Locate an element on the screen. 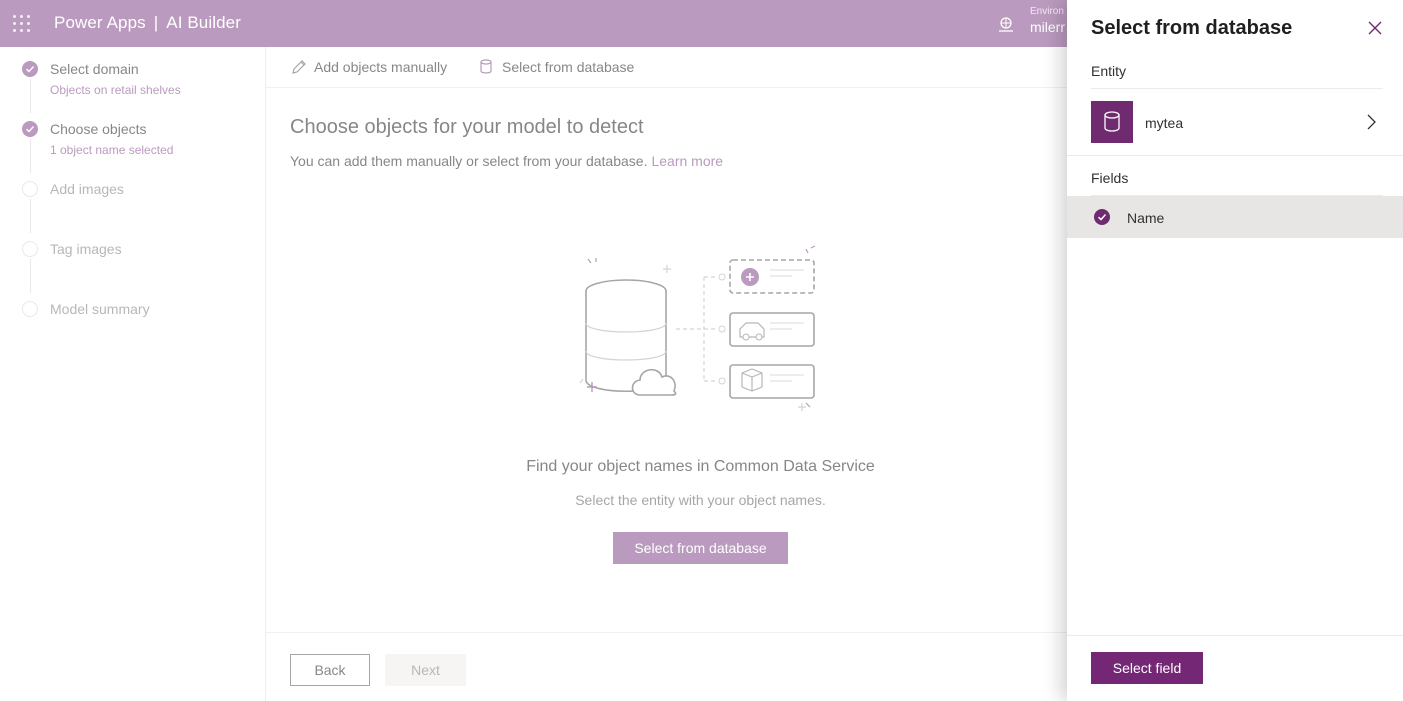  panel-footer-divider is located at coordinates (1235, 635).